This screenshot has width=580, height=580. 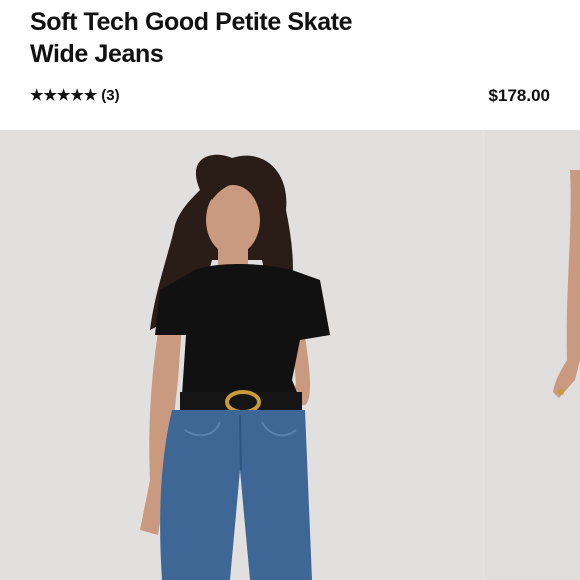 I want to click on product-image-next, so click(x=532, y=355).